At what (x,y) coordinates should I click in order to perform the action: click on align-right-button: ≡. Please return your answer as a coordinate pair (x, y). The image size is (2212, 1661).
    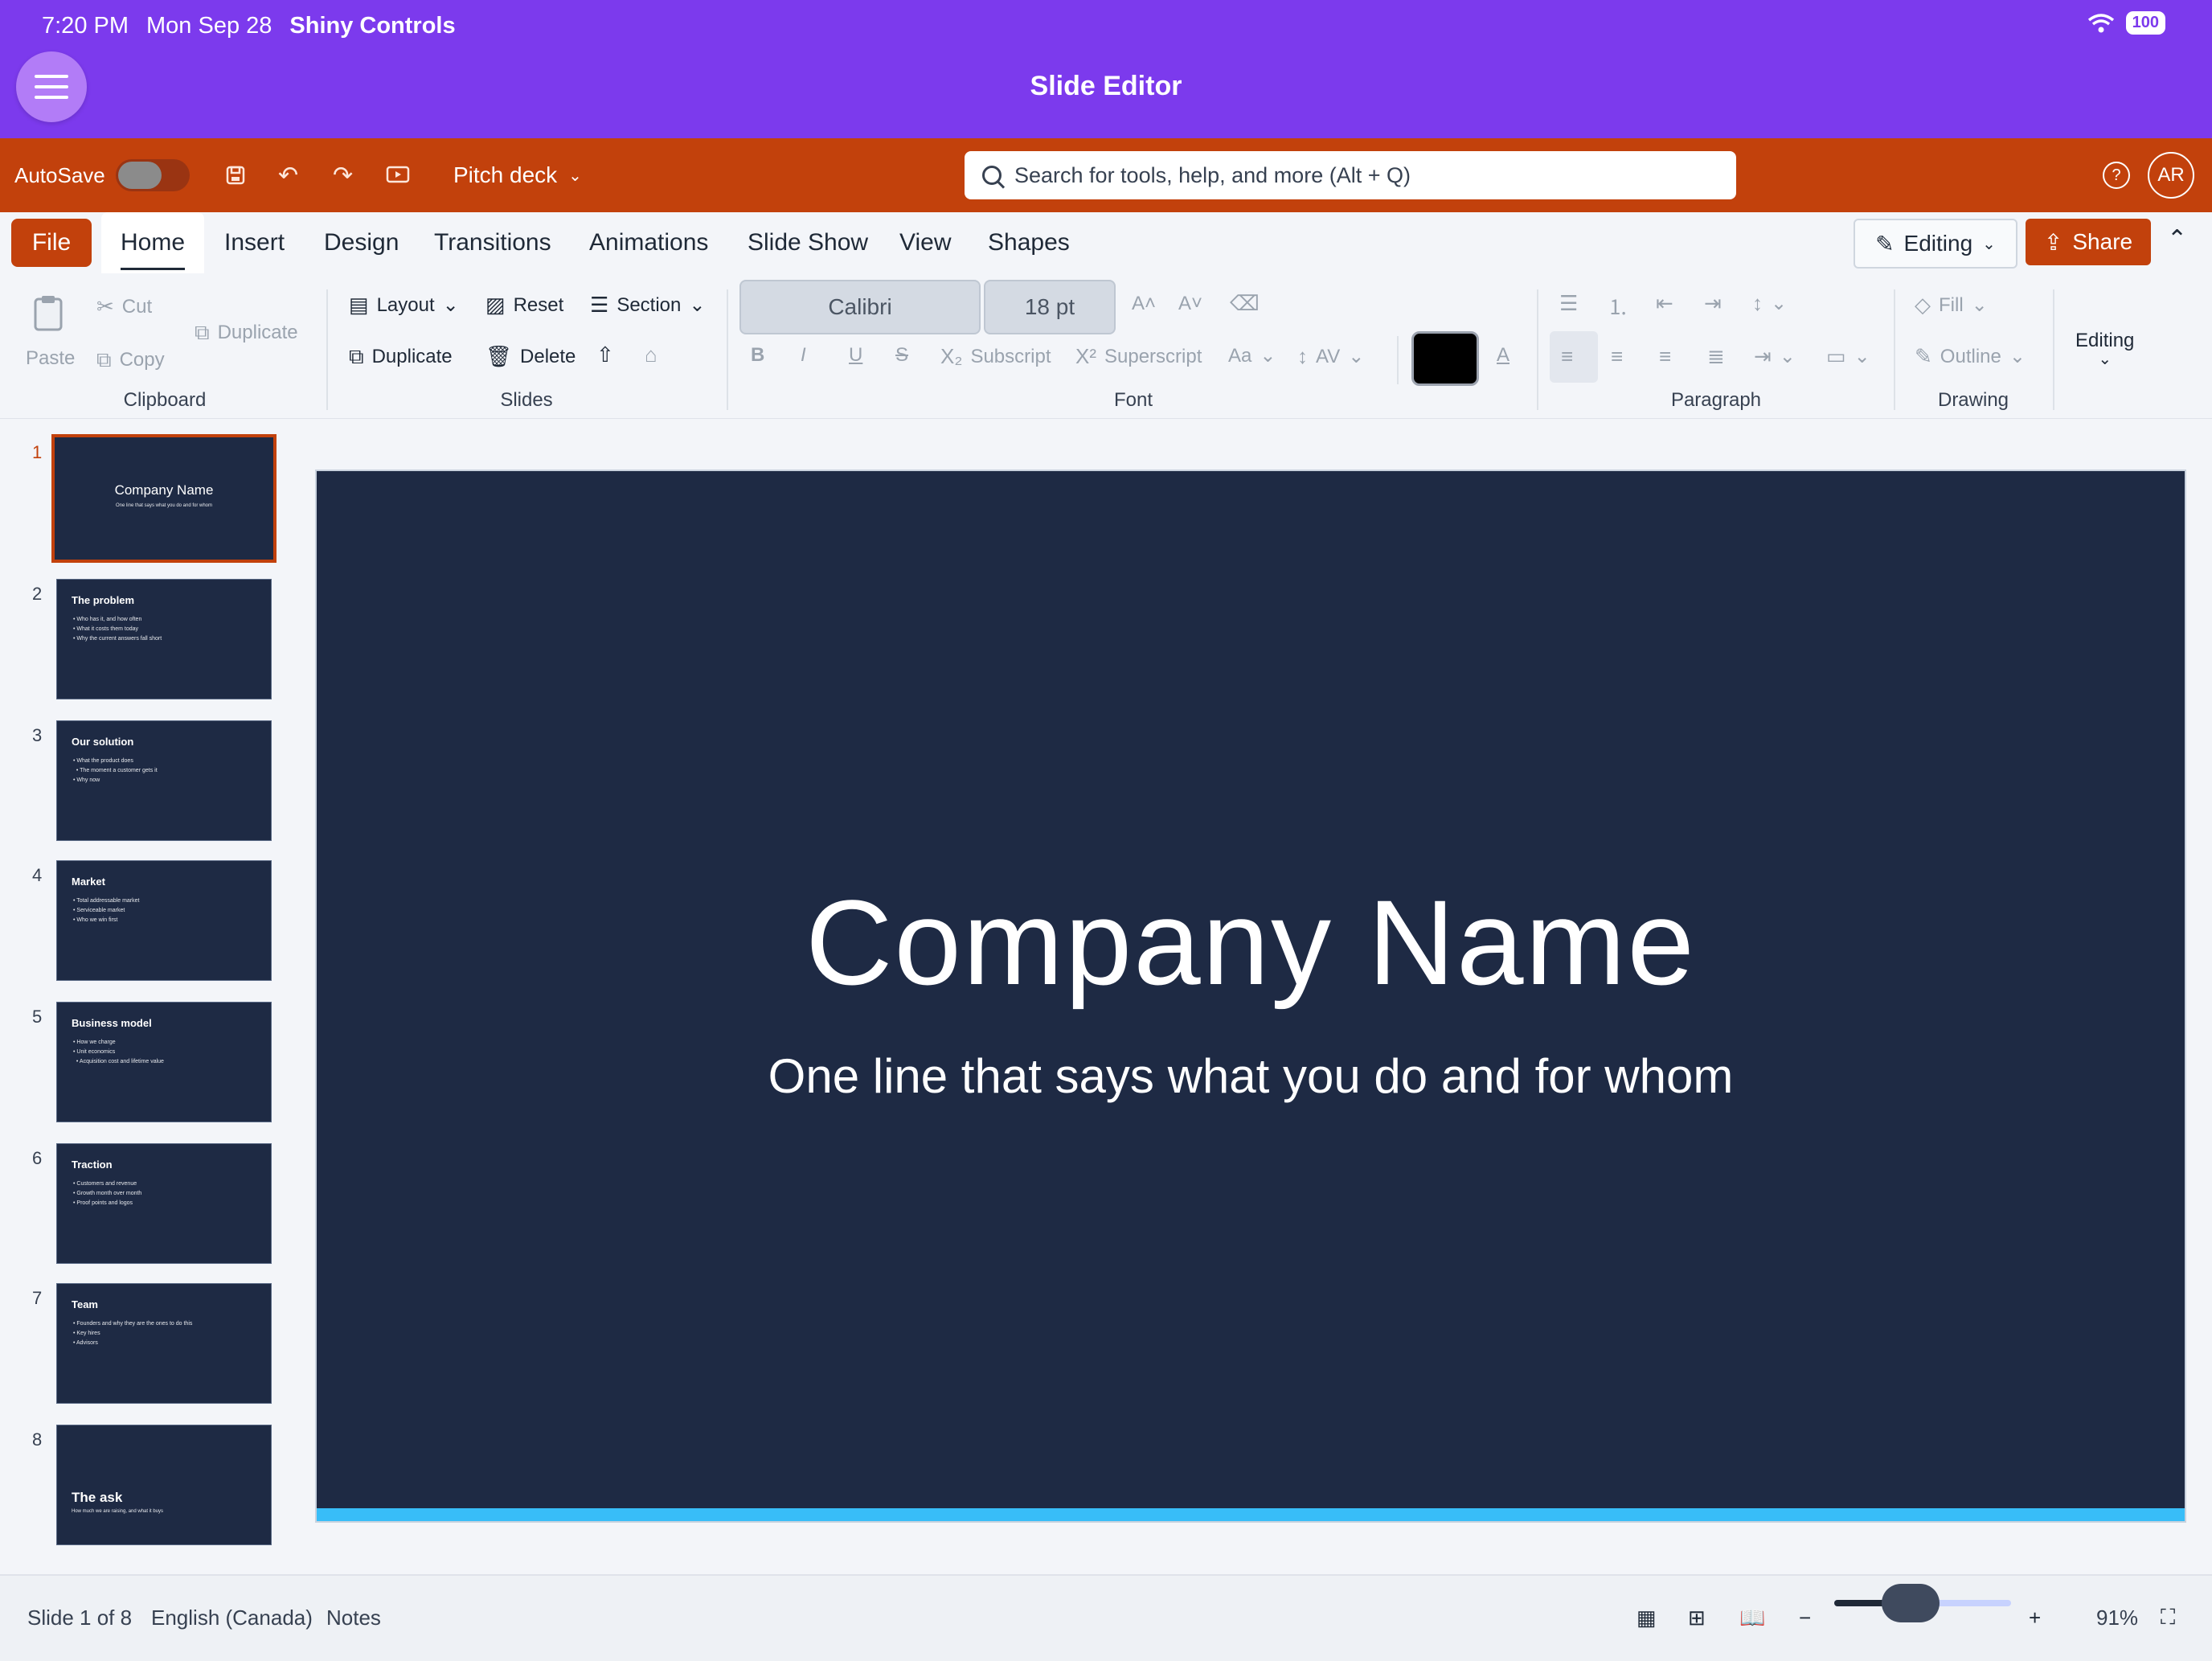
    Looking at the image, I should click on (1665, 356).